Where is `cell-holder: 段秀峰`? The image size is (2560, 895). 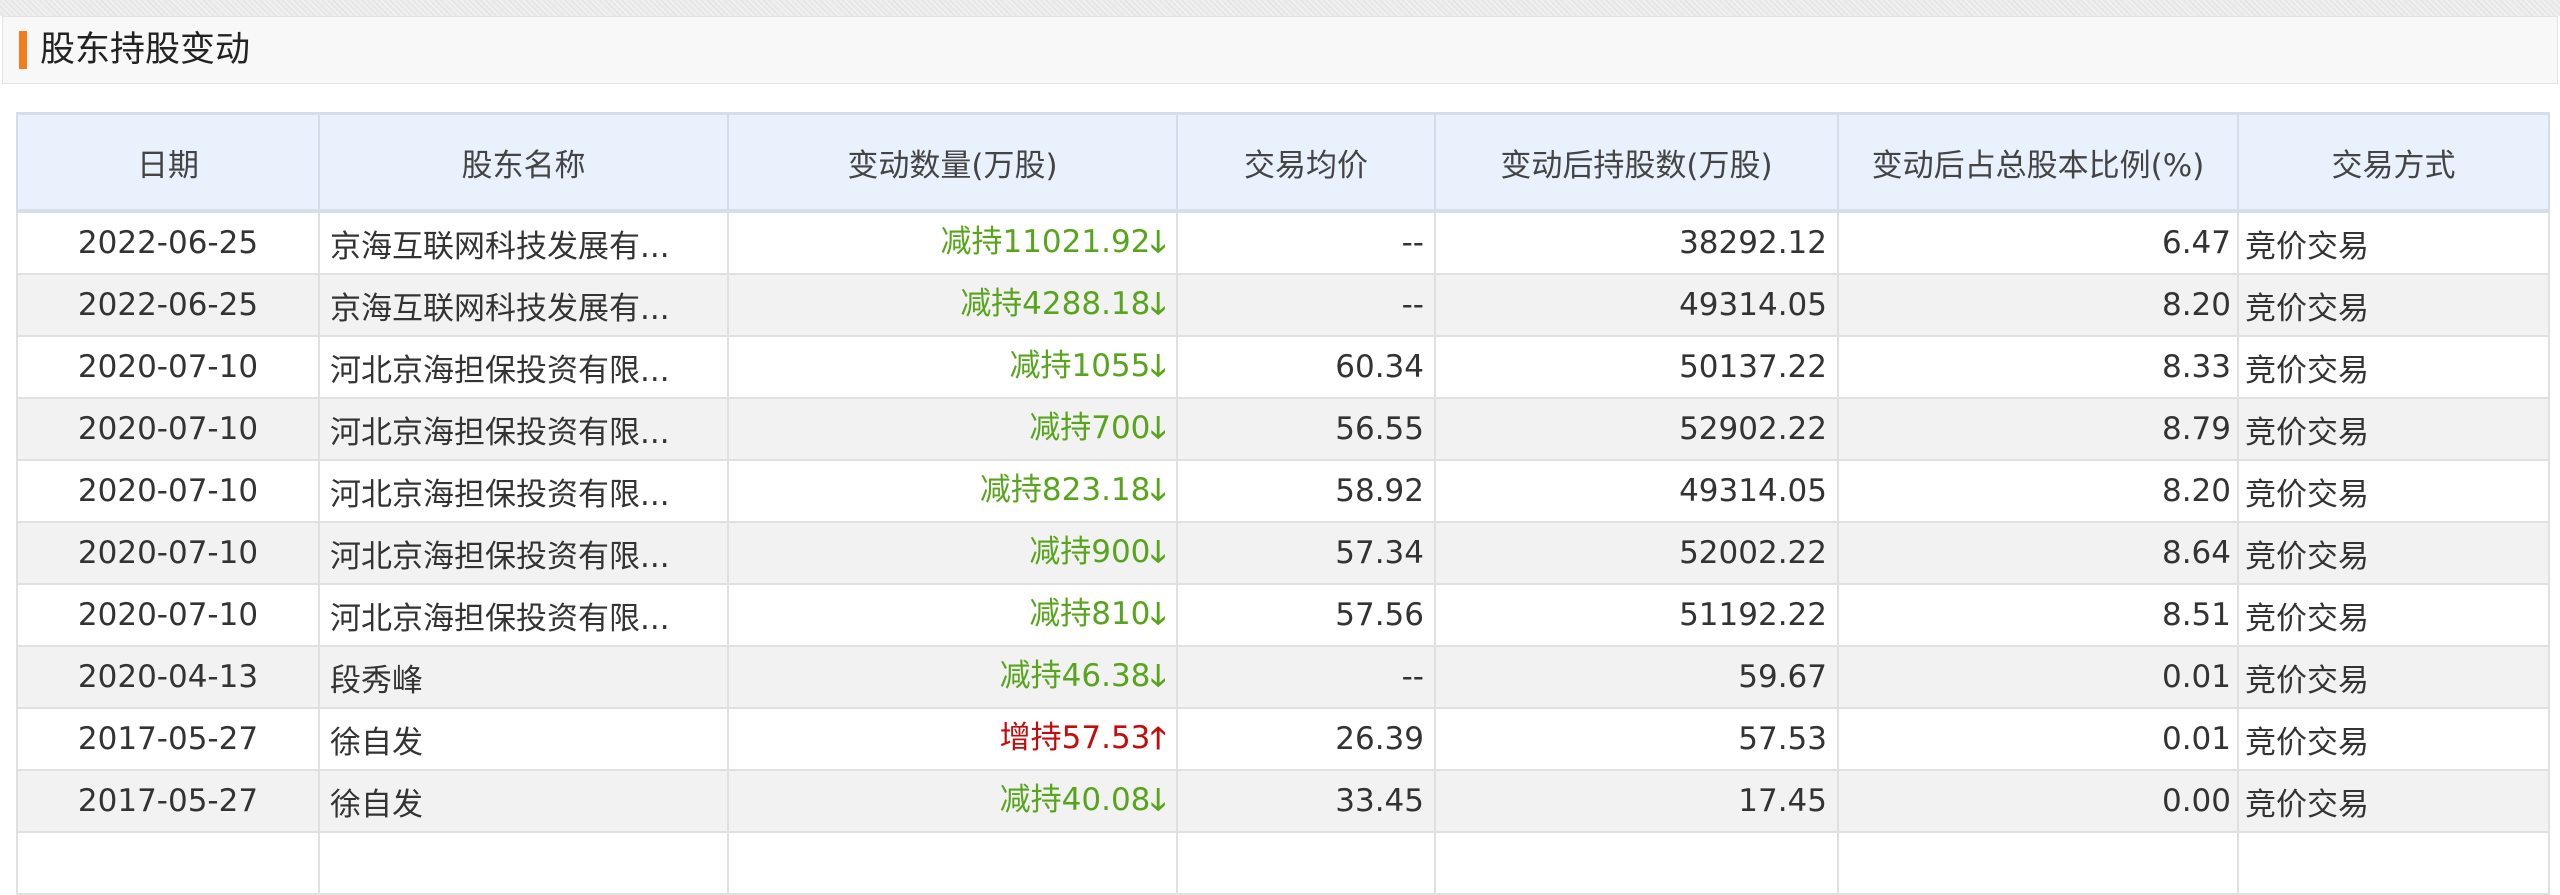
cell-holder: 段秀峰 is located at coordinates (523, 677).